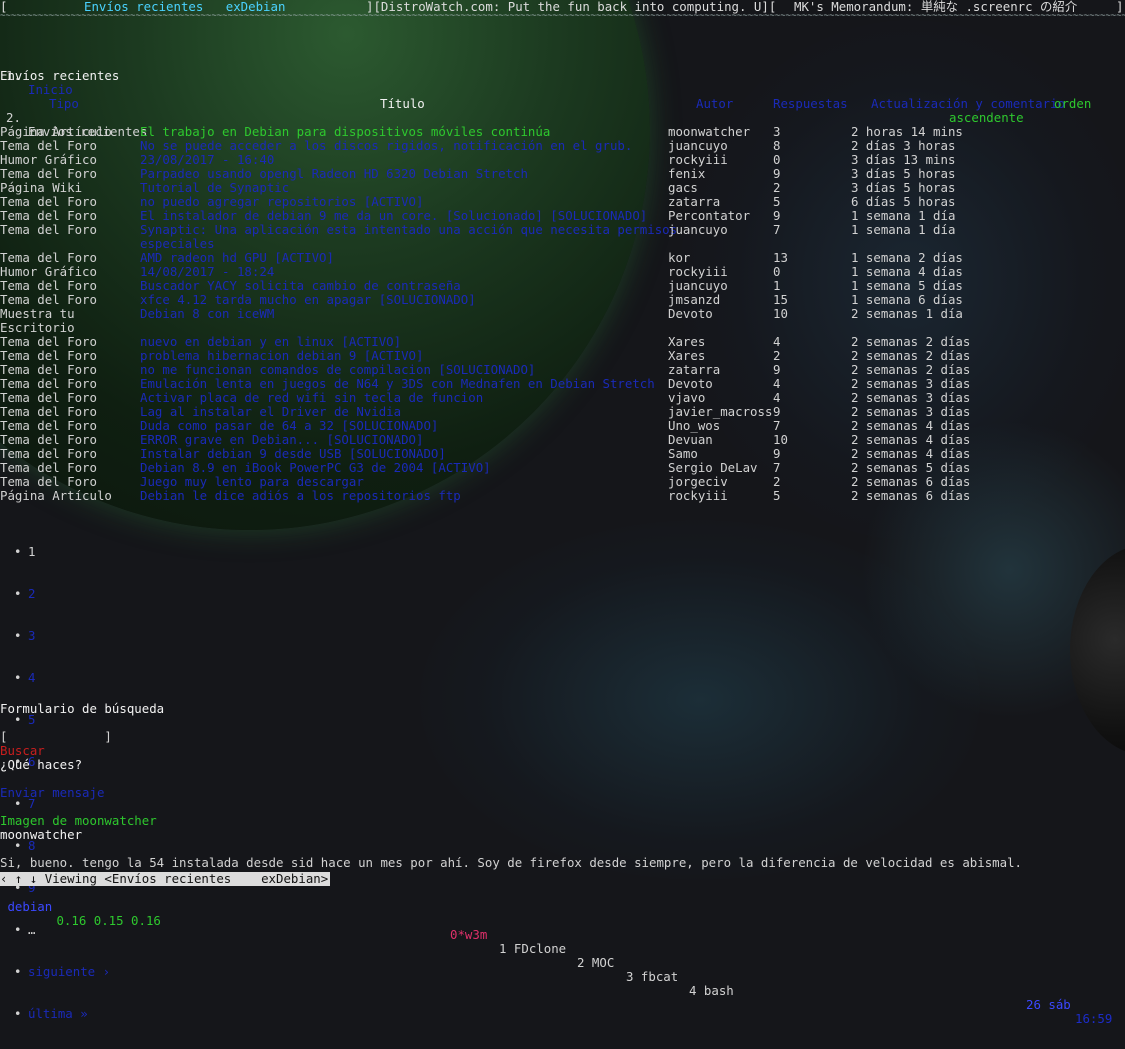  I want to click on column-header-type: Tipo, so click(64, 104).